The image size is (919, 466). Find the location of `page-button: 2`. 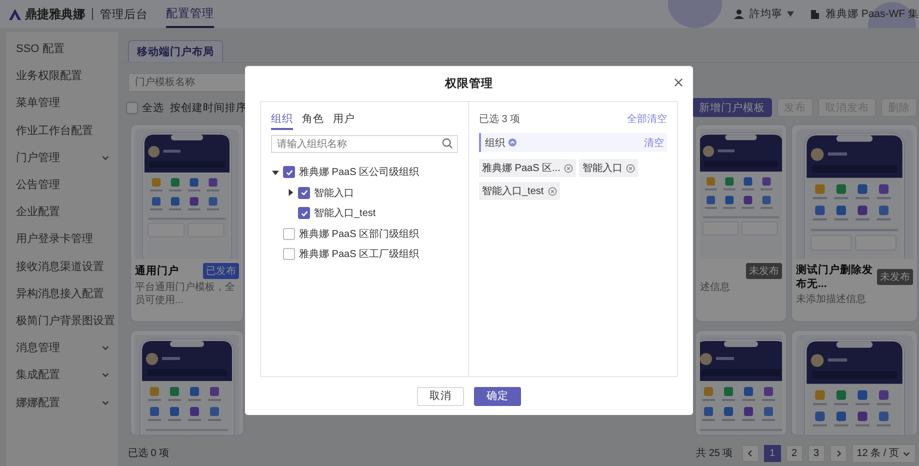

page-button: 2 is located at coordinates (794, 453).